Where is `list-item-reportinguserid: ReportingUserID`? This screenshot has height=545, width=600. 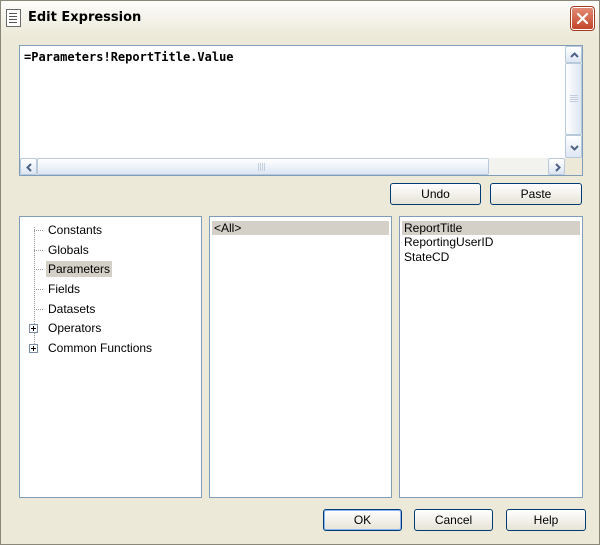
list-item-reportinguserid: ReportingUserID is located at coordinates (491, 242).